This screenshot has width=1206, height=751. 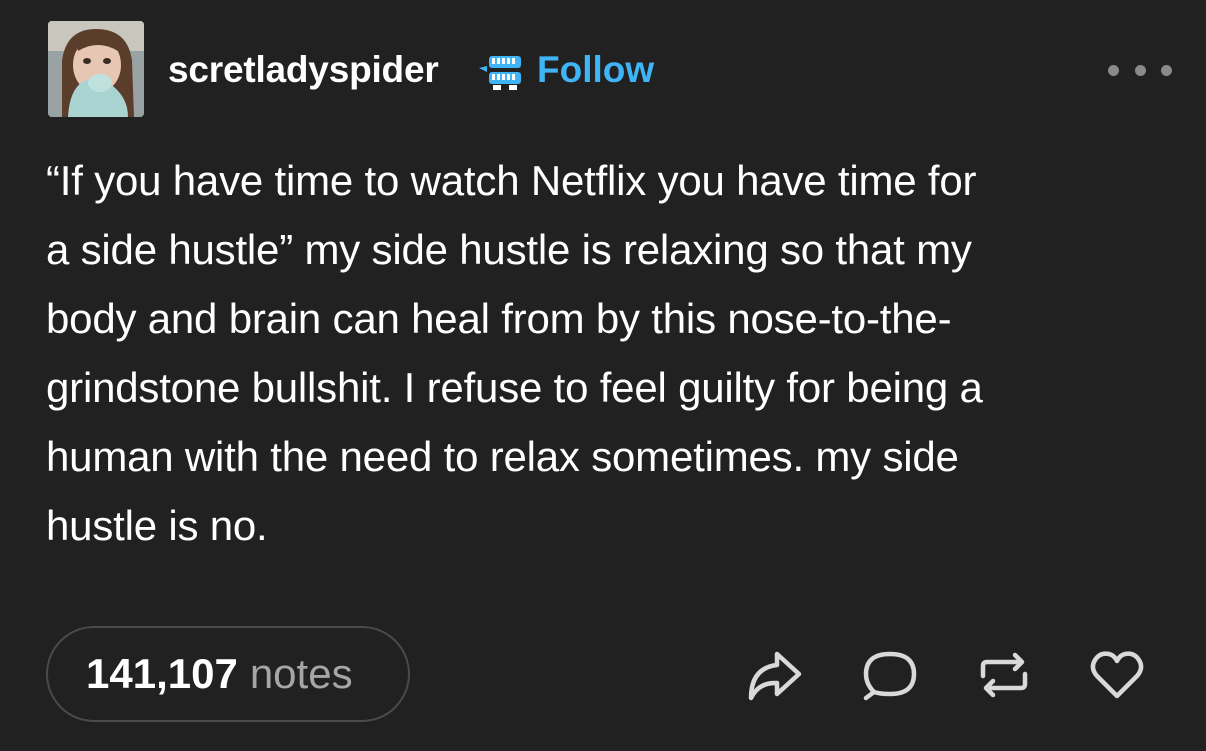 I want to click on more-options-icon, so click(x=1140, y=70).